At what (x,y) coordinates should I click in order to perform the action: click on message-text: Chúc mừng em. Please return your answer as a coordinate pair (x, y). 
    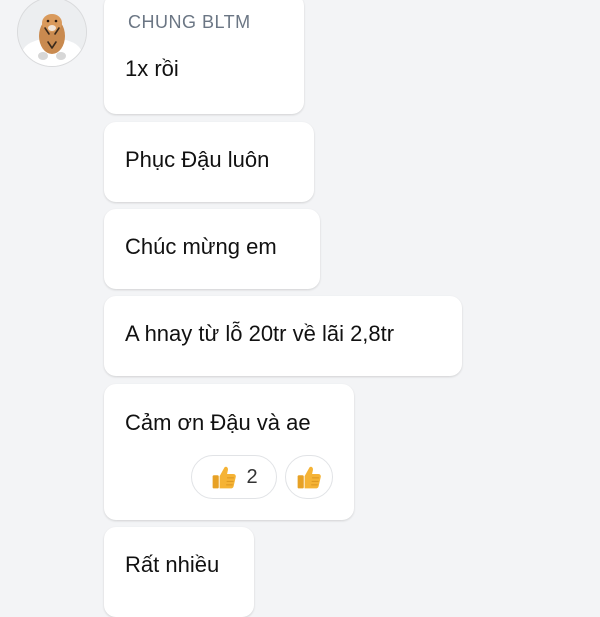
    Looking at the image, I should click on (201, 246).